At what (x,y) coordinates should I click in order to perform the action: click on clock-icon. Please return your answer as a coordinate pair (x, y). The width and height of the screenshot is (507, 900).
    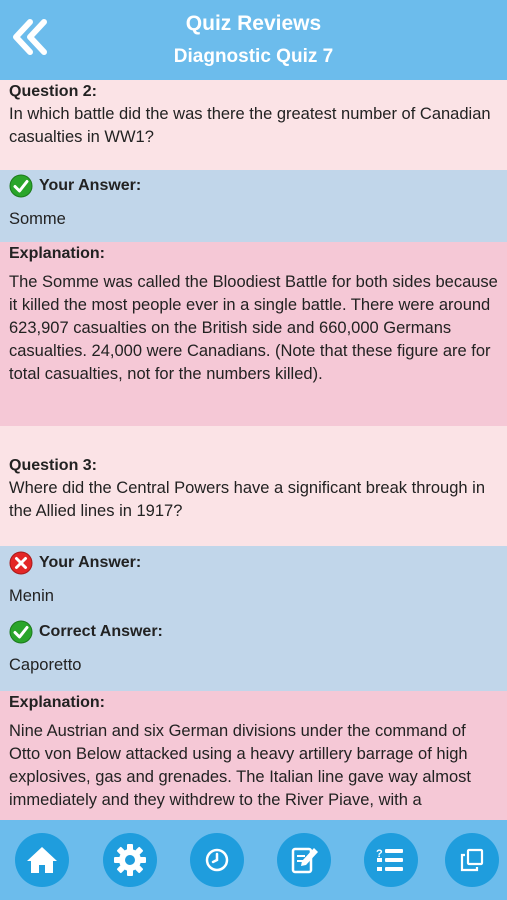
    Looking at the image, I should click on (217, 860).